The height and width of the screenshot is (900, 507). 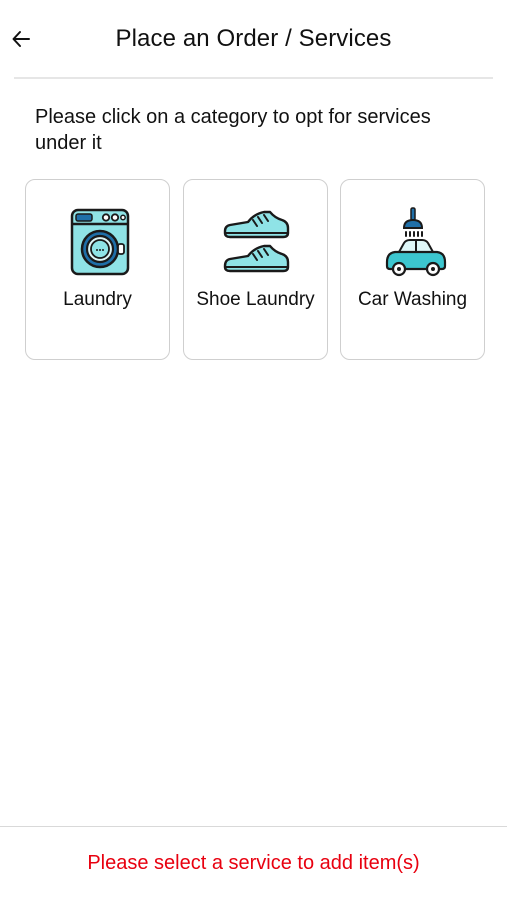 I want to click on category-card-shoe-laundry: Shoe Laundry, so click(x=255, y=269).